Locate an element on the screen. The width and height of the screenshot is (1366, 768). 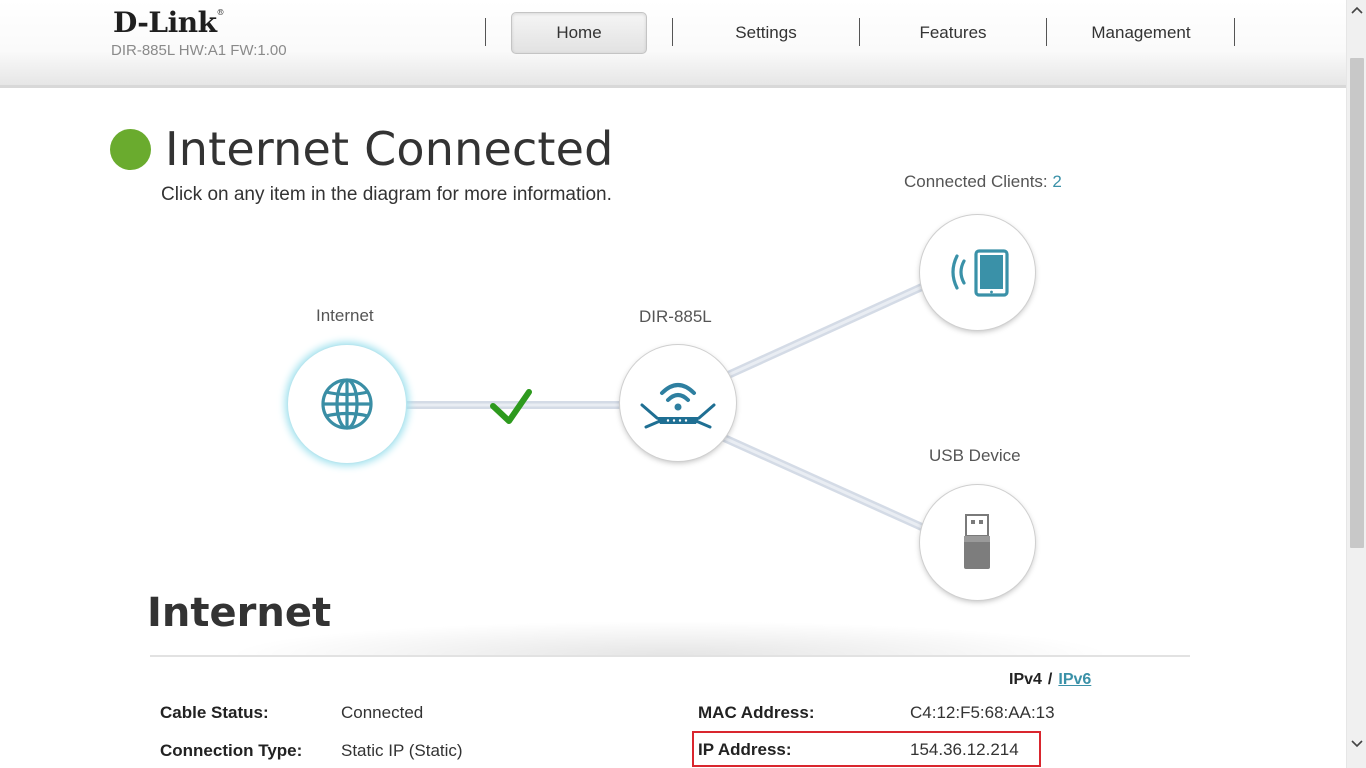
usb-drive-icon is located at coordinates (977, 541).